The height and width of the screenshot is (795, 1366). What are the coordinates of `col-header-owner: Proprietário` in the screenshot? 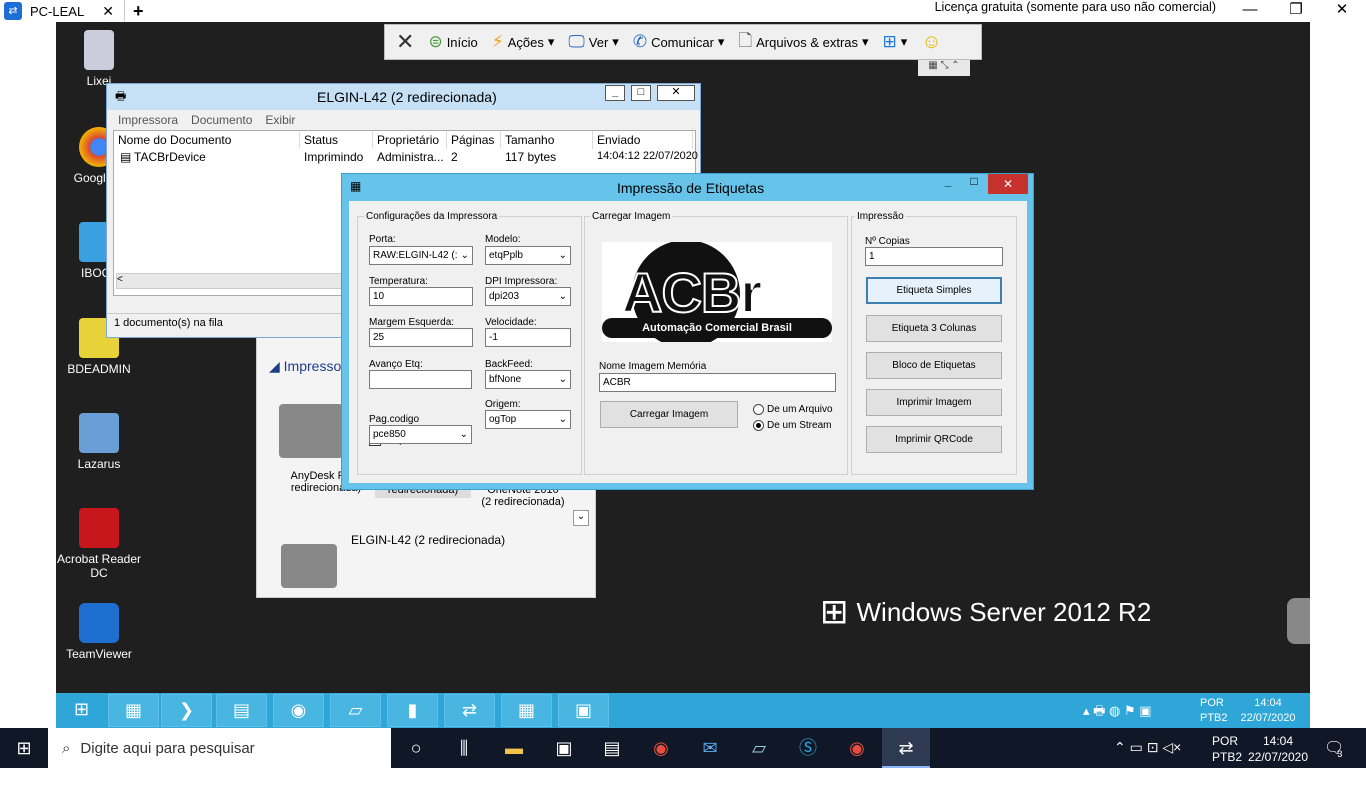 It's located at (410, 140).